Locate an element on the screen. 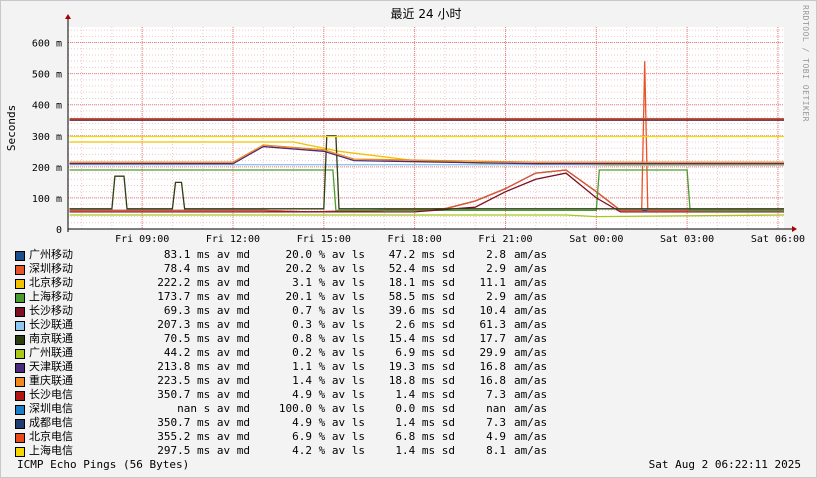 Image resolution: width=817 pixels, height=478 pixels. legend-avg: 223.5 ms av md is located at coordinates (203, 380).